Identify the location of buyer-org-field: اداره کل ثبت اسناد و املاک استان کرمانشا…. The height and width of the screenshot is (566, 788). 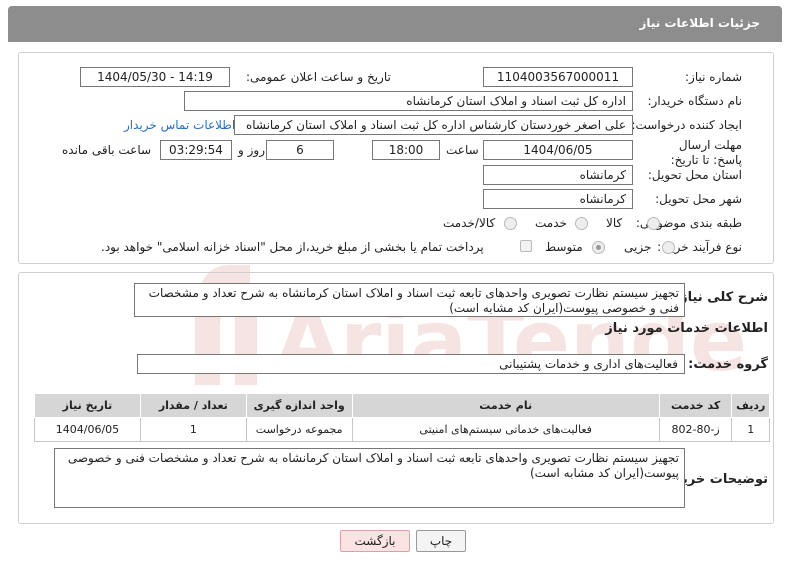
(408, 101).